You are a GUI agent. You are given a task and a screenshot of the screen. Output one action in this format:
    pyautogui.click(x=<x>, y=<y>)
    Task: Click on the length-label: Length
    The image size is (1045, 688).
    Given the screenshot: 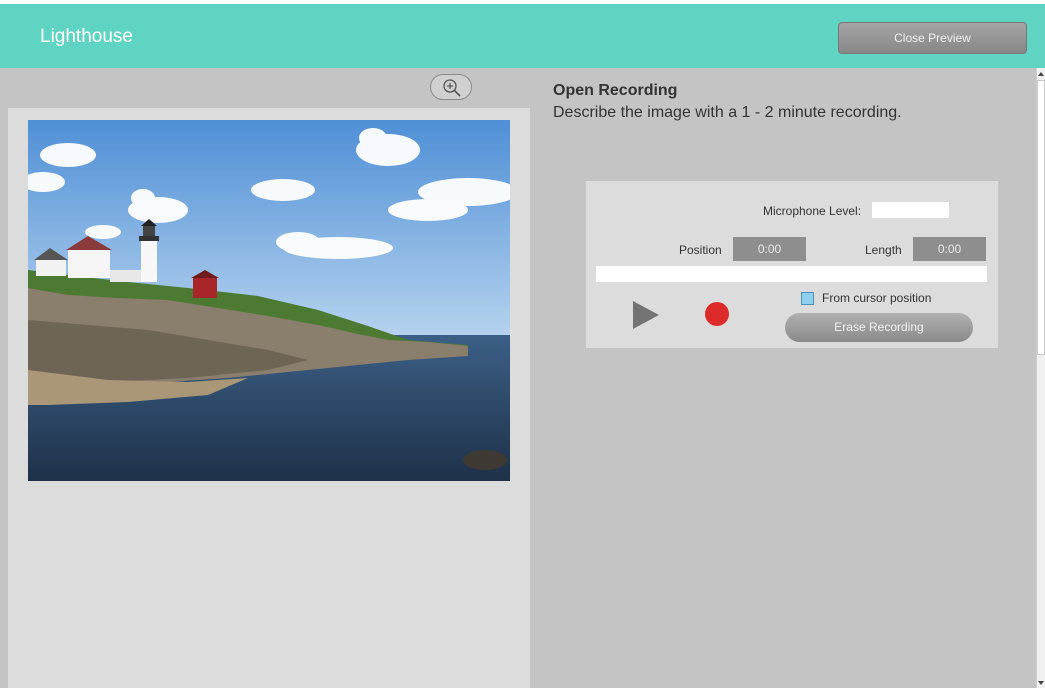 What is the action you would take?
    pyautogui.click(x=883, y=250)
    